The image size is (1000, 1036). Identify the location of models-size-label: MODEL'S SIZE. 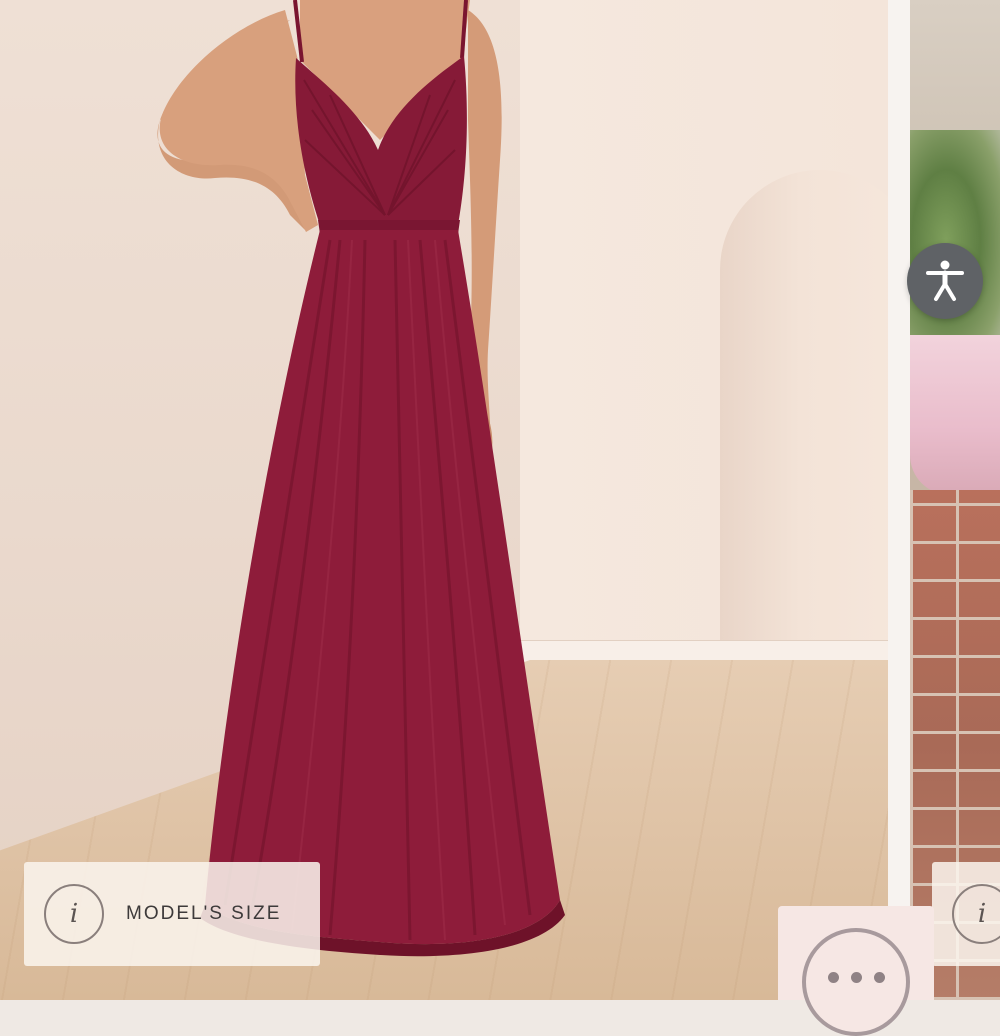
(204, 913).